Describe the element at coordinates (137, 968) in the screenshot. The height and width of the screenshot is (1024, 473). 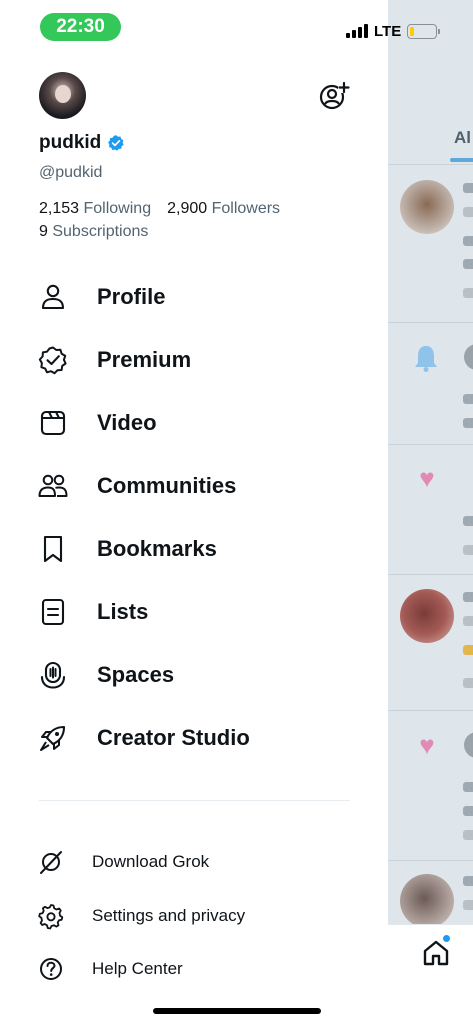
I see `menu-item-label: Help Center` at that location.